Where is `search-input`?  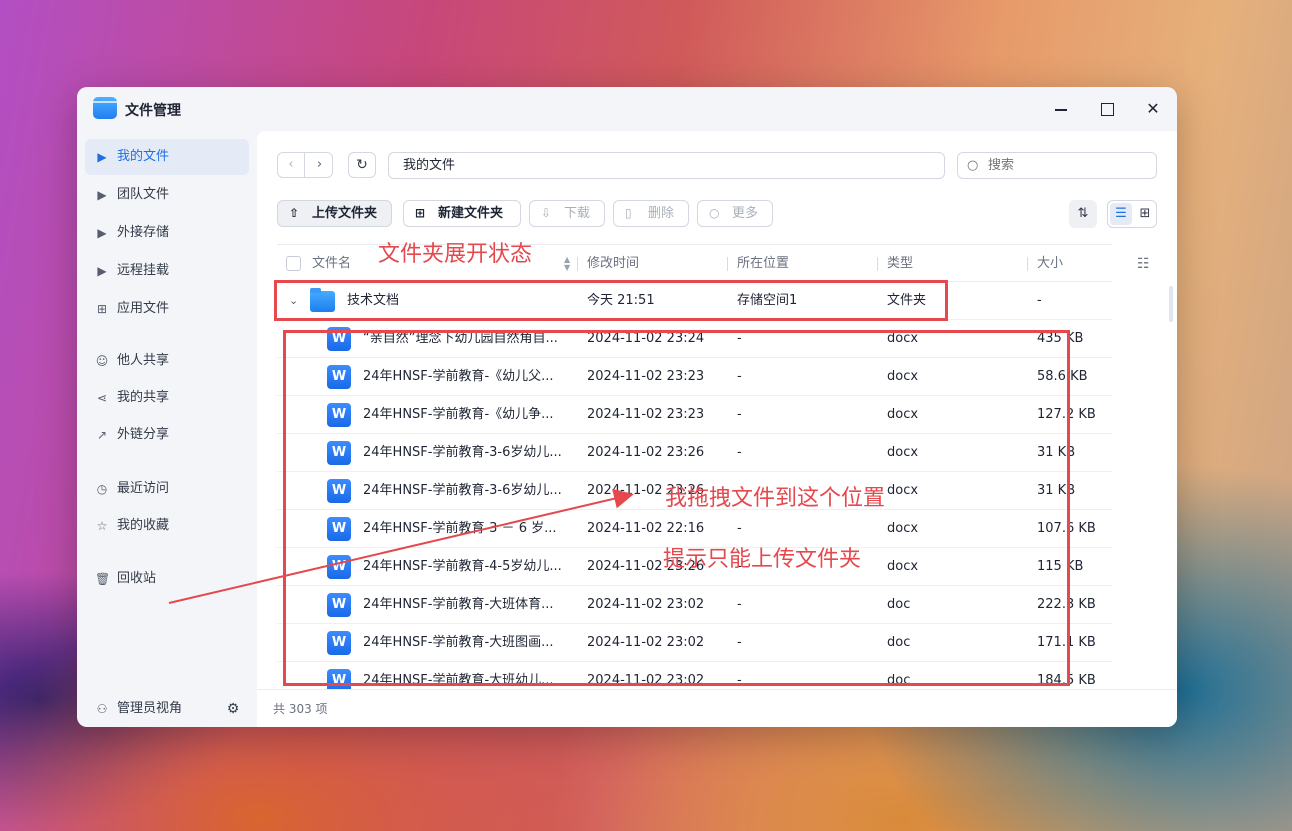
search-input is located at coordinates (1068, 165).